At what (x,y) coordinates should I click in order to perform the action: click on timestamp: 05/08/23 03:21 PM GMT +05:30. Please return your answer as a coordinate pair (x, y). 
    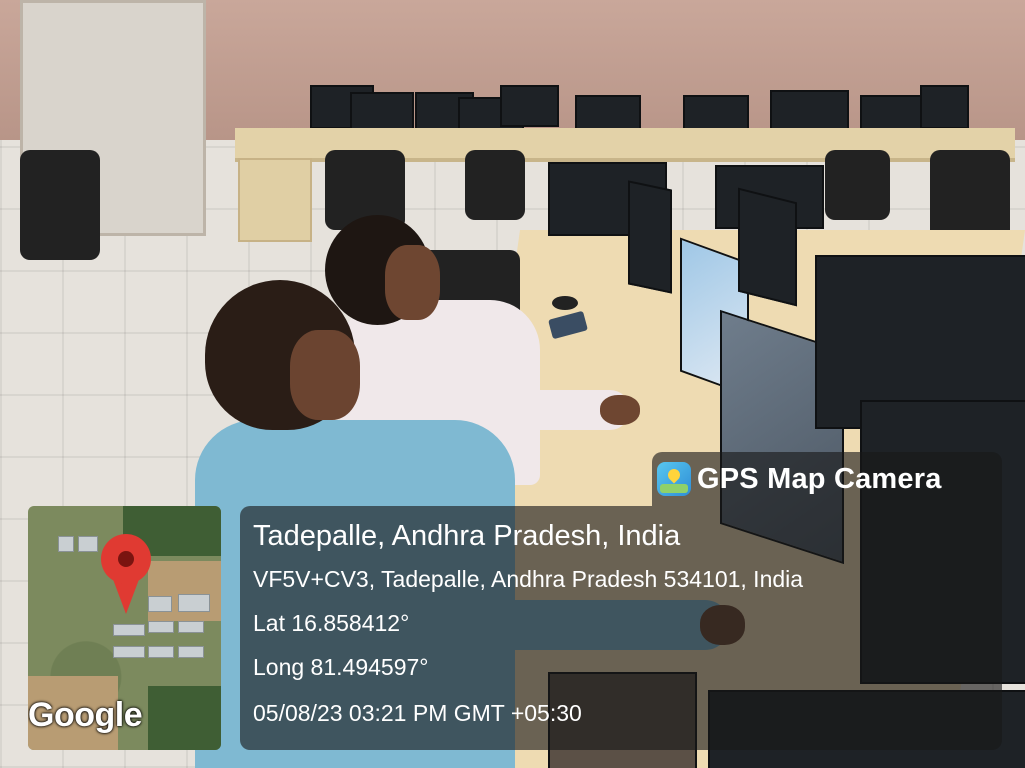
    Looking at the image, I should click on (417, 713).